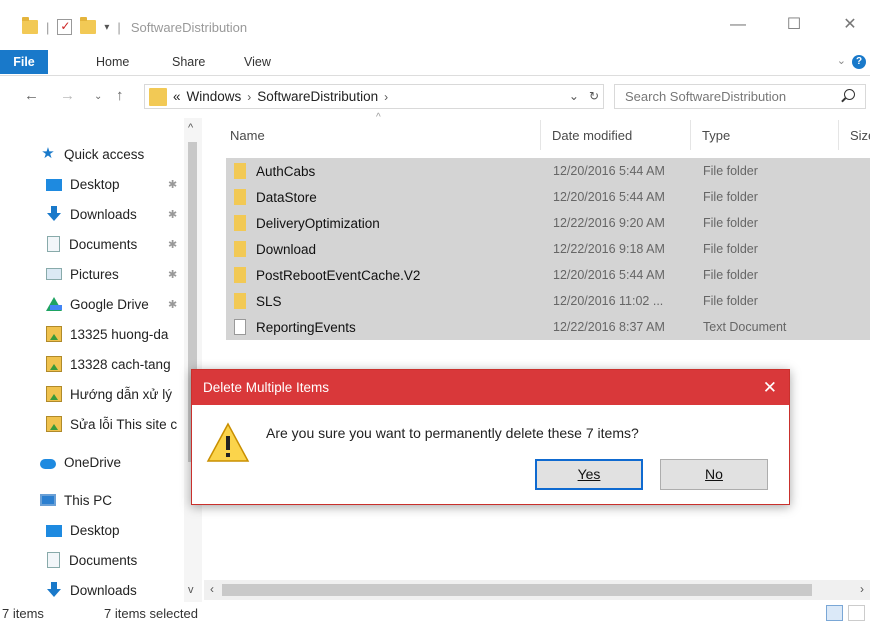 This screenshot has height=624, width=870. What do you see at coordinates (83, 184) in the screenshot?
I see `nav-item-desktop: Desktop` at bounding box center [83, 184].